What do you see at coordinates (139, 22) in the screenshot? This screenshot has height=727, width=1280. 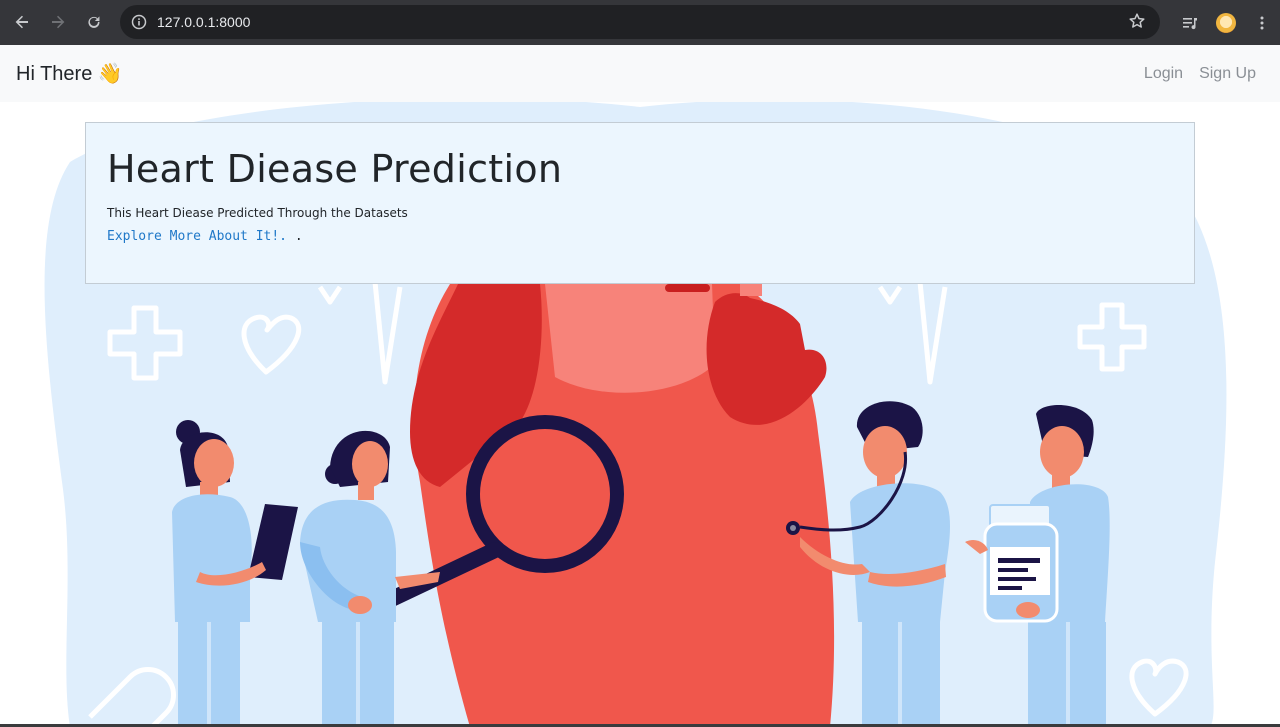 I see `site-info-icon` at bounding box center [139, 22].